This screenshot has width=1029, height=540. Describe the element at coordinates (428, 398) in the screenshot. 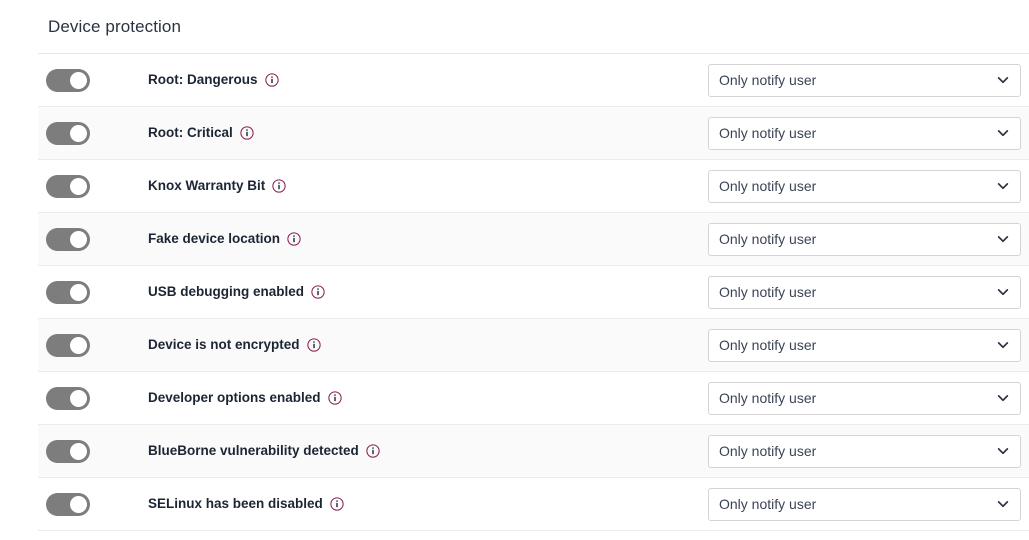

I see `label-cell: Developer options enabled` at that location.